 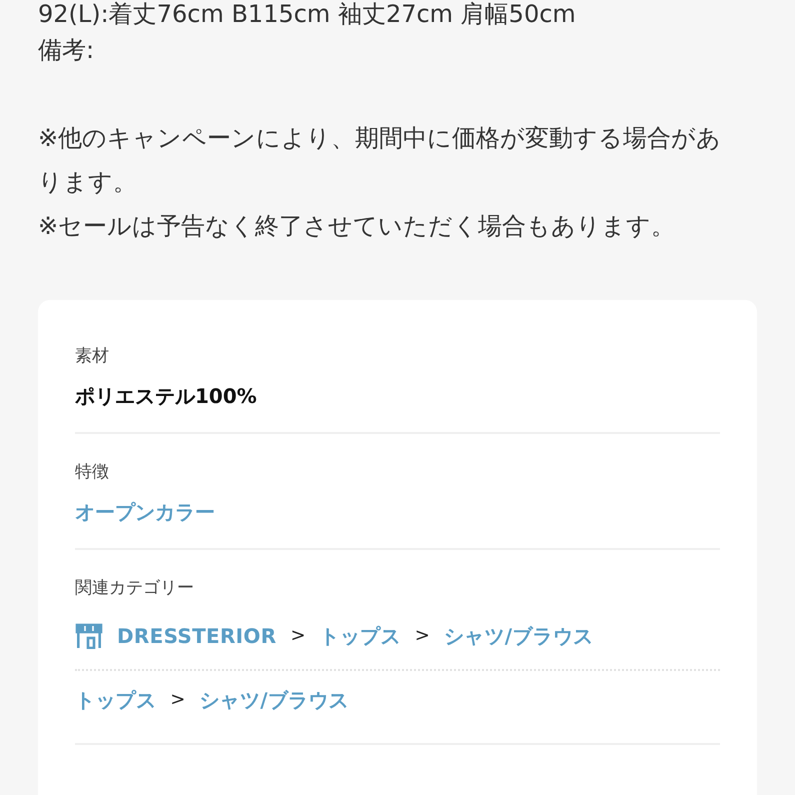 What do you see at coordinates (135, 588) in the screenshot?
I see `section-label: 関連カテゴリー` at bounding box center [135, 588].